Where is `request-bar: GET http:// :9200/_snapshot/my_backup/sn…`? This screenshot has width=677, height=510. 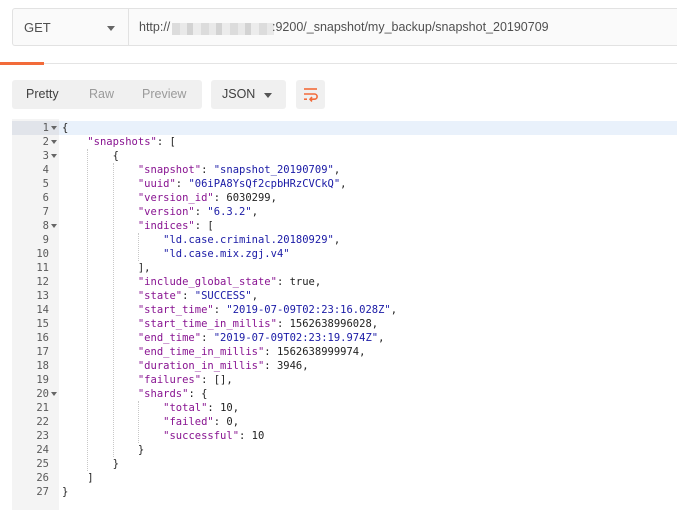
request-bar: GET http:// :9200/_snapshot/my_backup/sn… is located at coordinates (338, 27).